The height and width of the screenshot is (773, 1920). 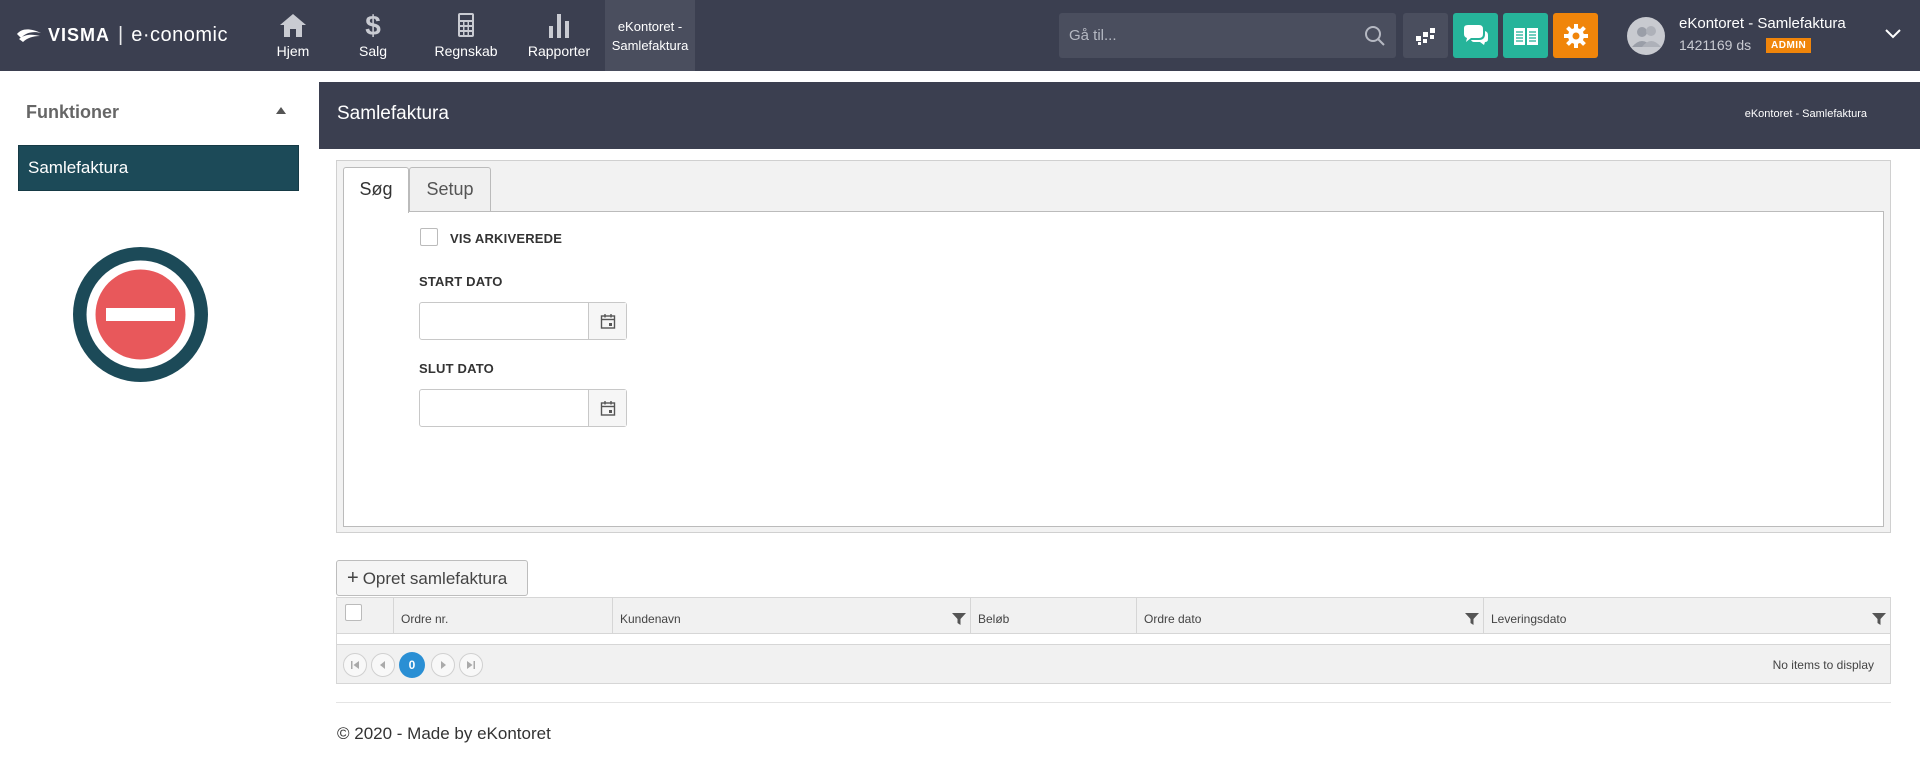 What do you see at coordinates (444, 733) in the screenshot?
I see `footer-text: © 2020 - Made by eKontoret` at bounding box center [444, 733].